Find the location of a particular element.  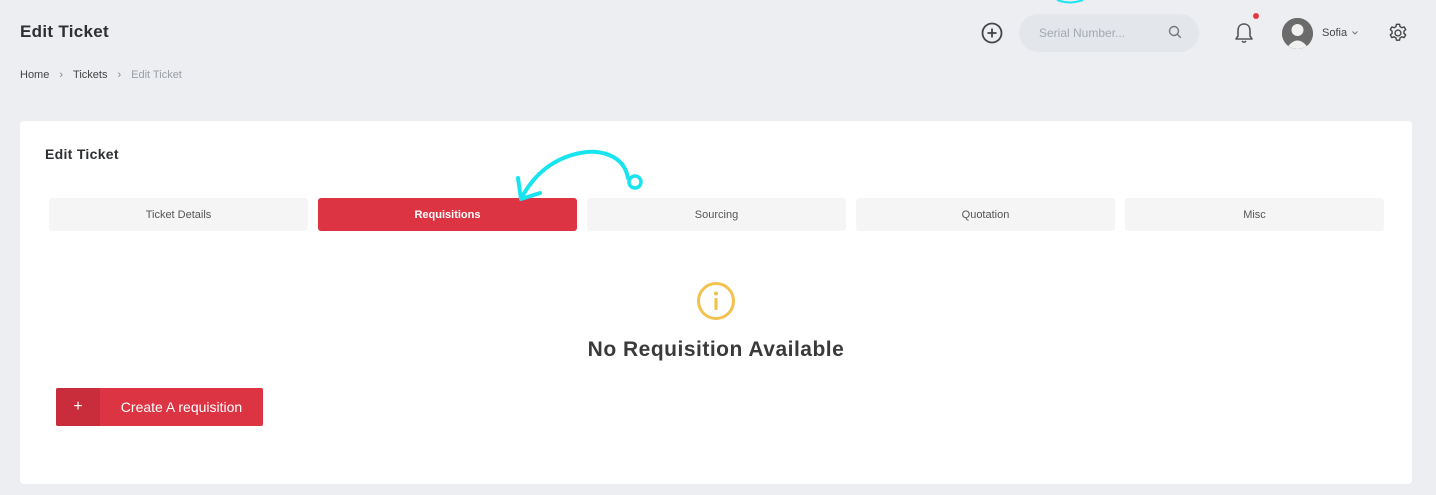

info-icon is located at coordinates (716, 301).